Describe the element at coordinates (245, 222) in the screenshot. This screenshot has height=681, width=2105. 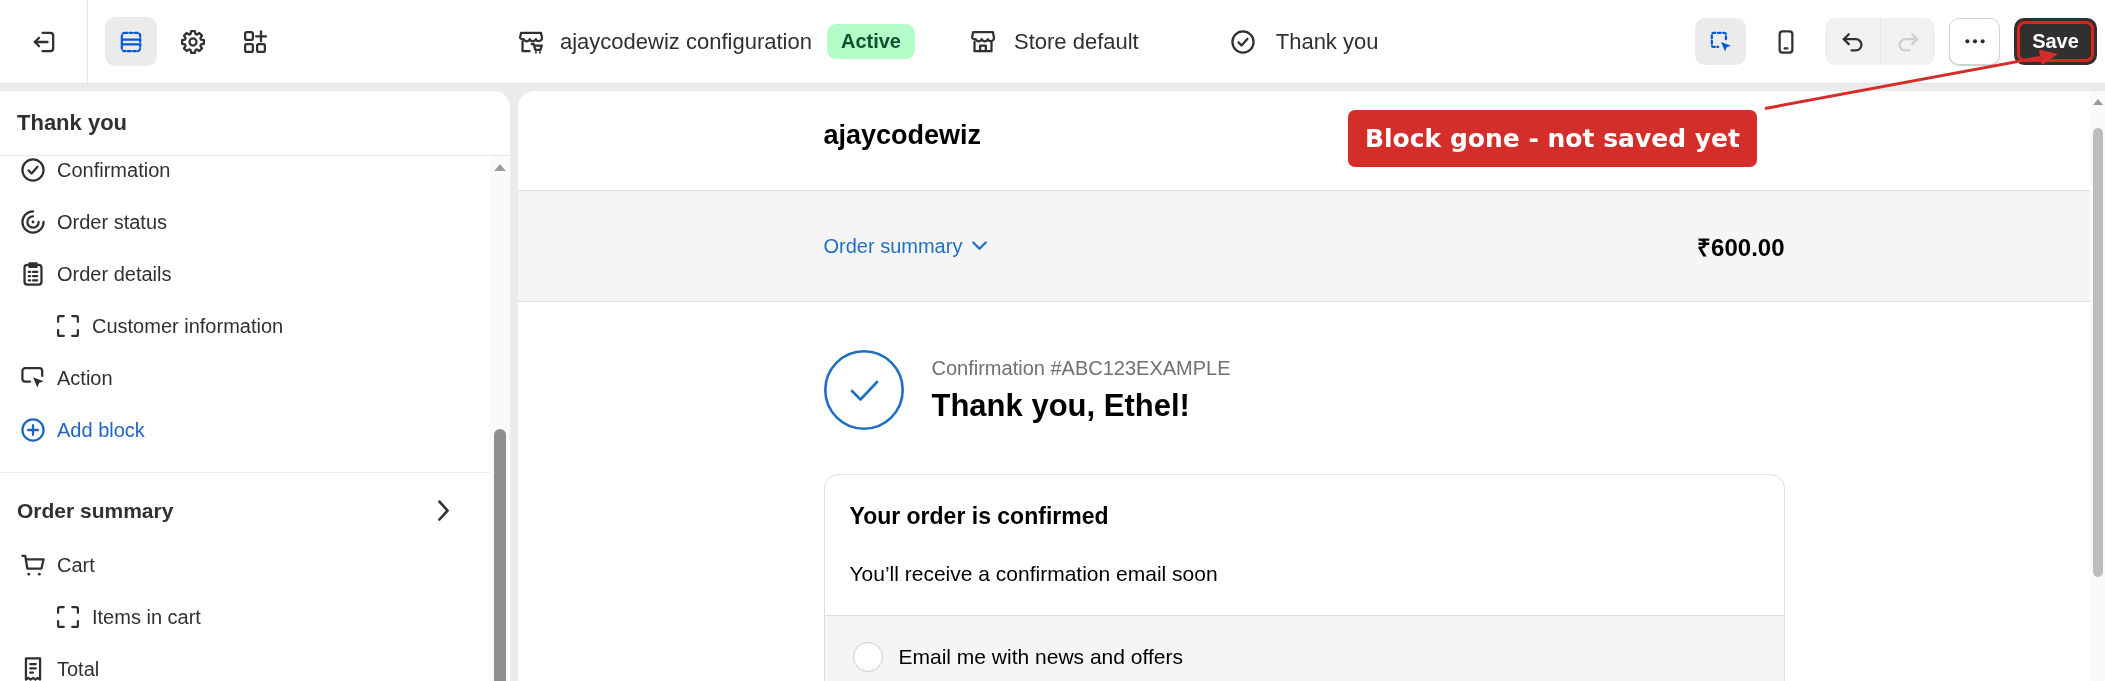
I see `sidebar-item: Order status` at that location.